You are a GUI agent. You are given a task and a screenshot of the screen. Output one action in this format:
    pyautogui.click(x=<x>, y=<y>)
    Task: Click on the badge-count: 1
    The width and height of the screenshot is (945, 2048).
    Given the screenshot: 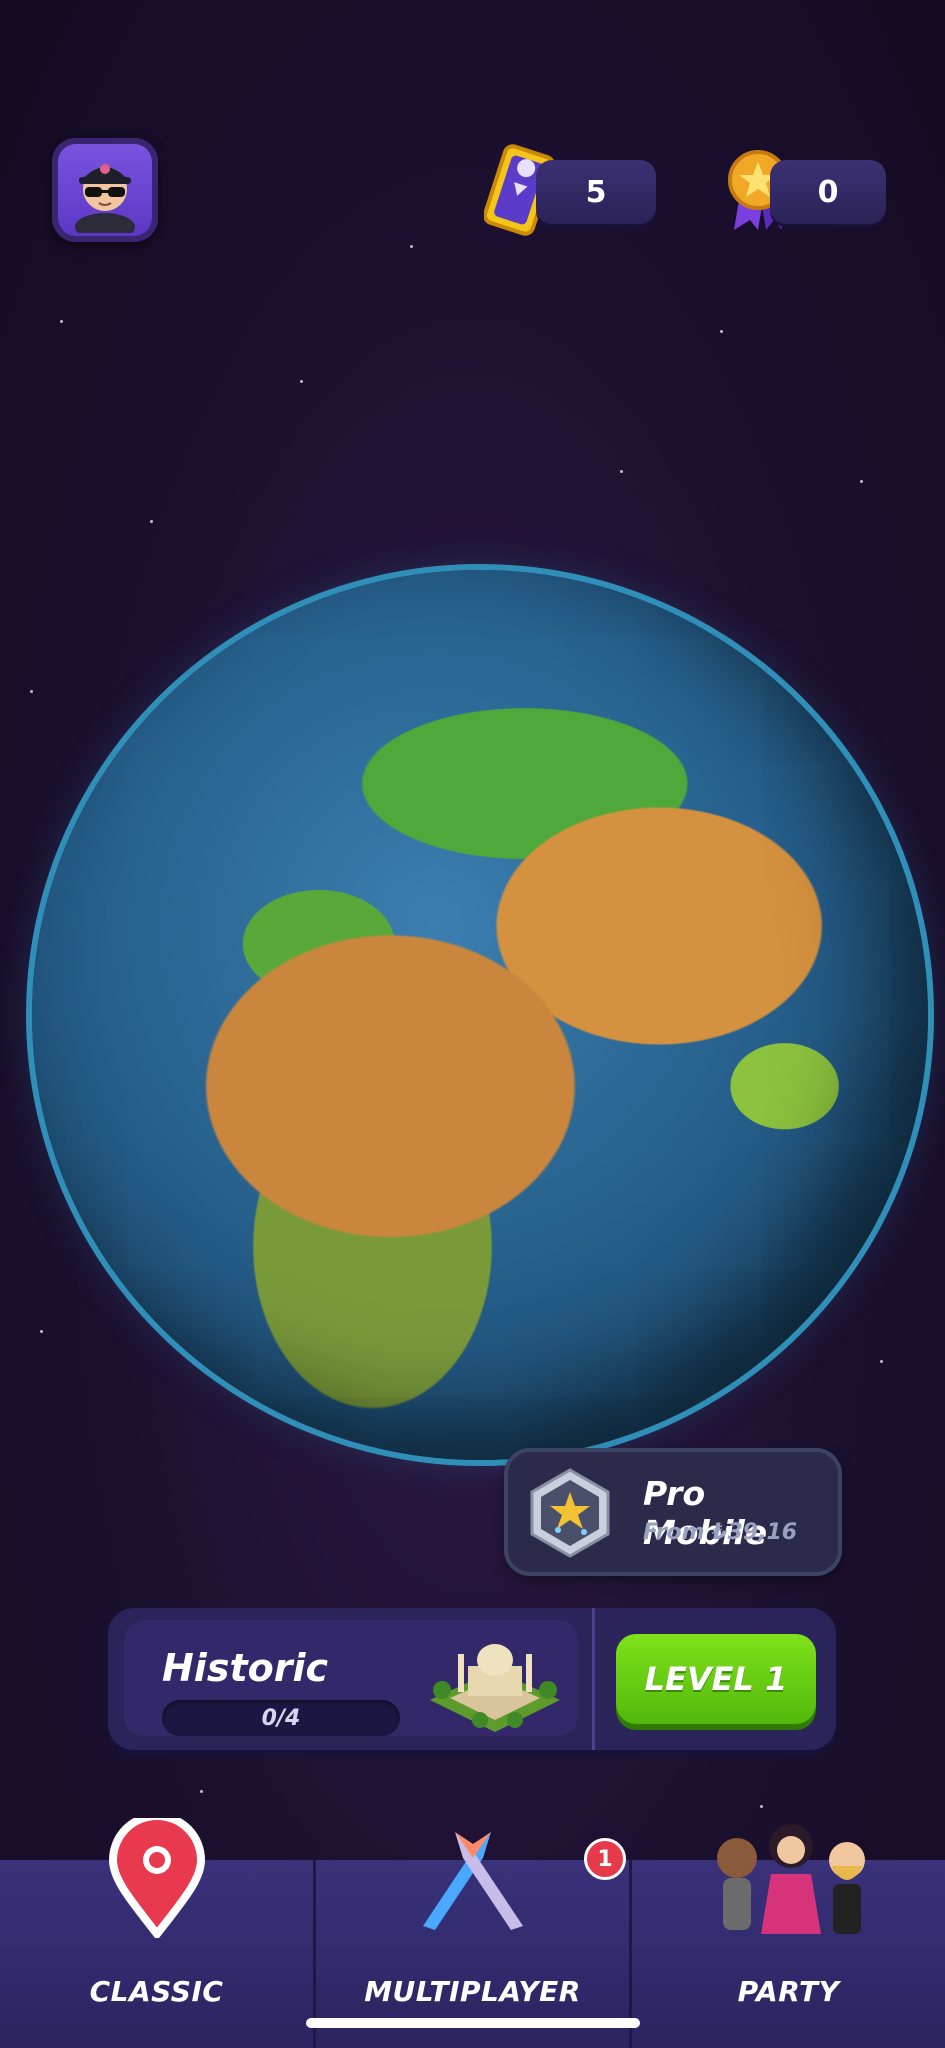 What is the action you would take?
    pyautogui.click(x=605, y=1859)
    